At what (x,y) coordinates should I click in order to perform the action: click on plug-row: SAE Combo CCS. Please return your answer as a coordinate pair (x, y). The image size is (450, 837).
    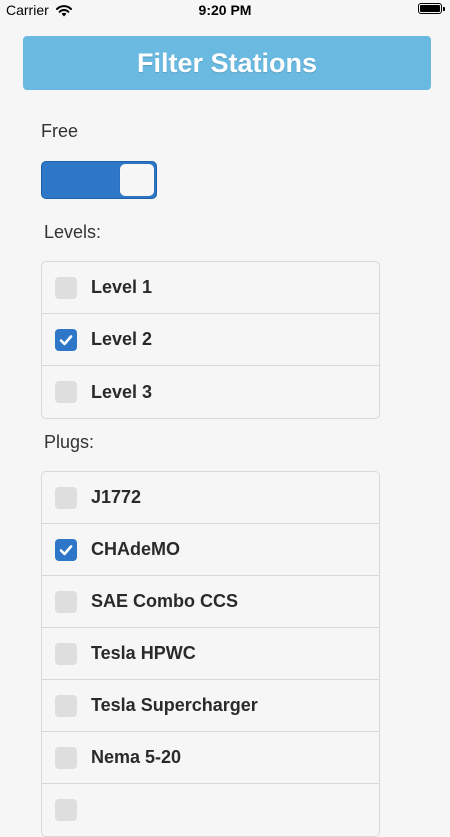
    Looking at the image, I should click on (210, 602).